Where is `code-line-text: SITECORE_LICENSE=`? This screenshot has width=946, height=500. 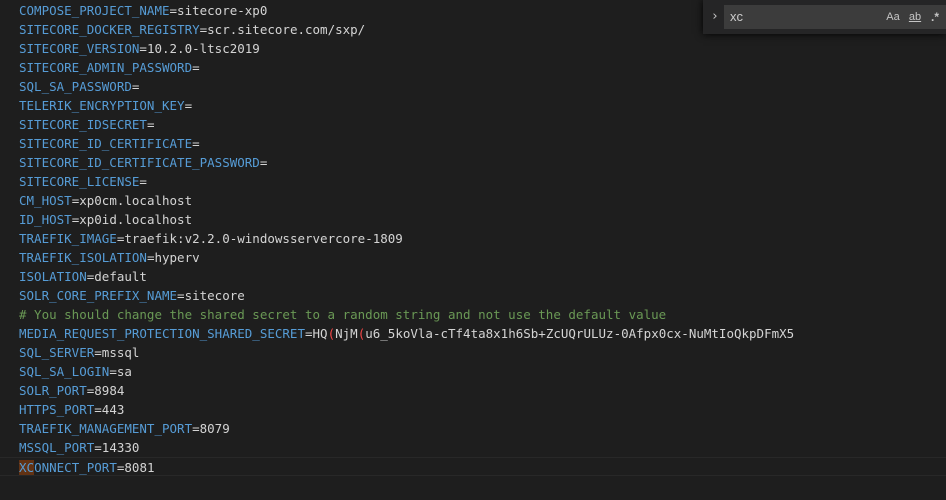 code-line-text: SITECORE_LICENSE= is located at coordinates (83, 181).